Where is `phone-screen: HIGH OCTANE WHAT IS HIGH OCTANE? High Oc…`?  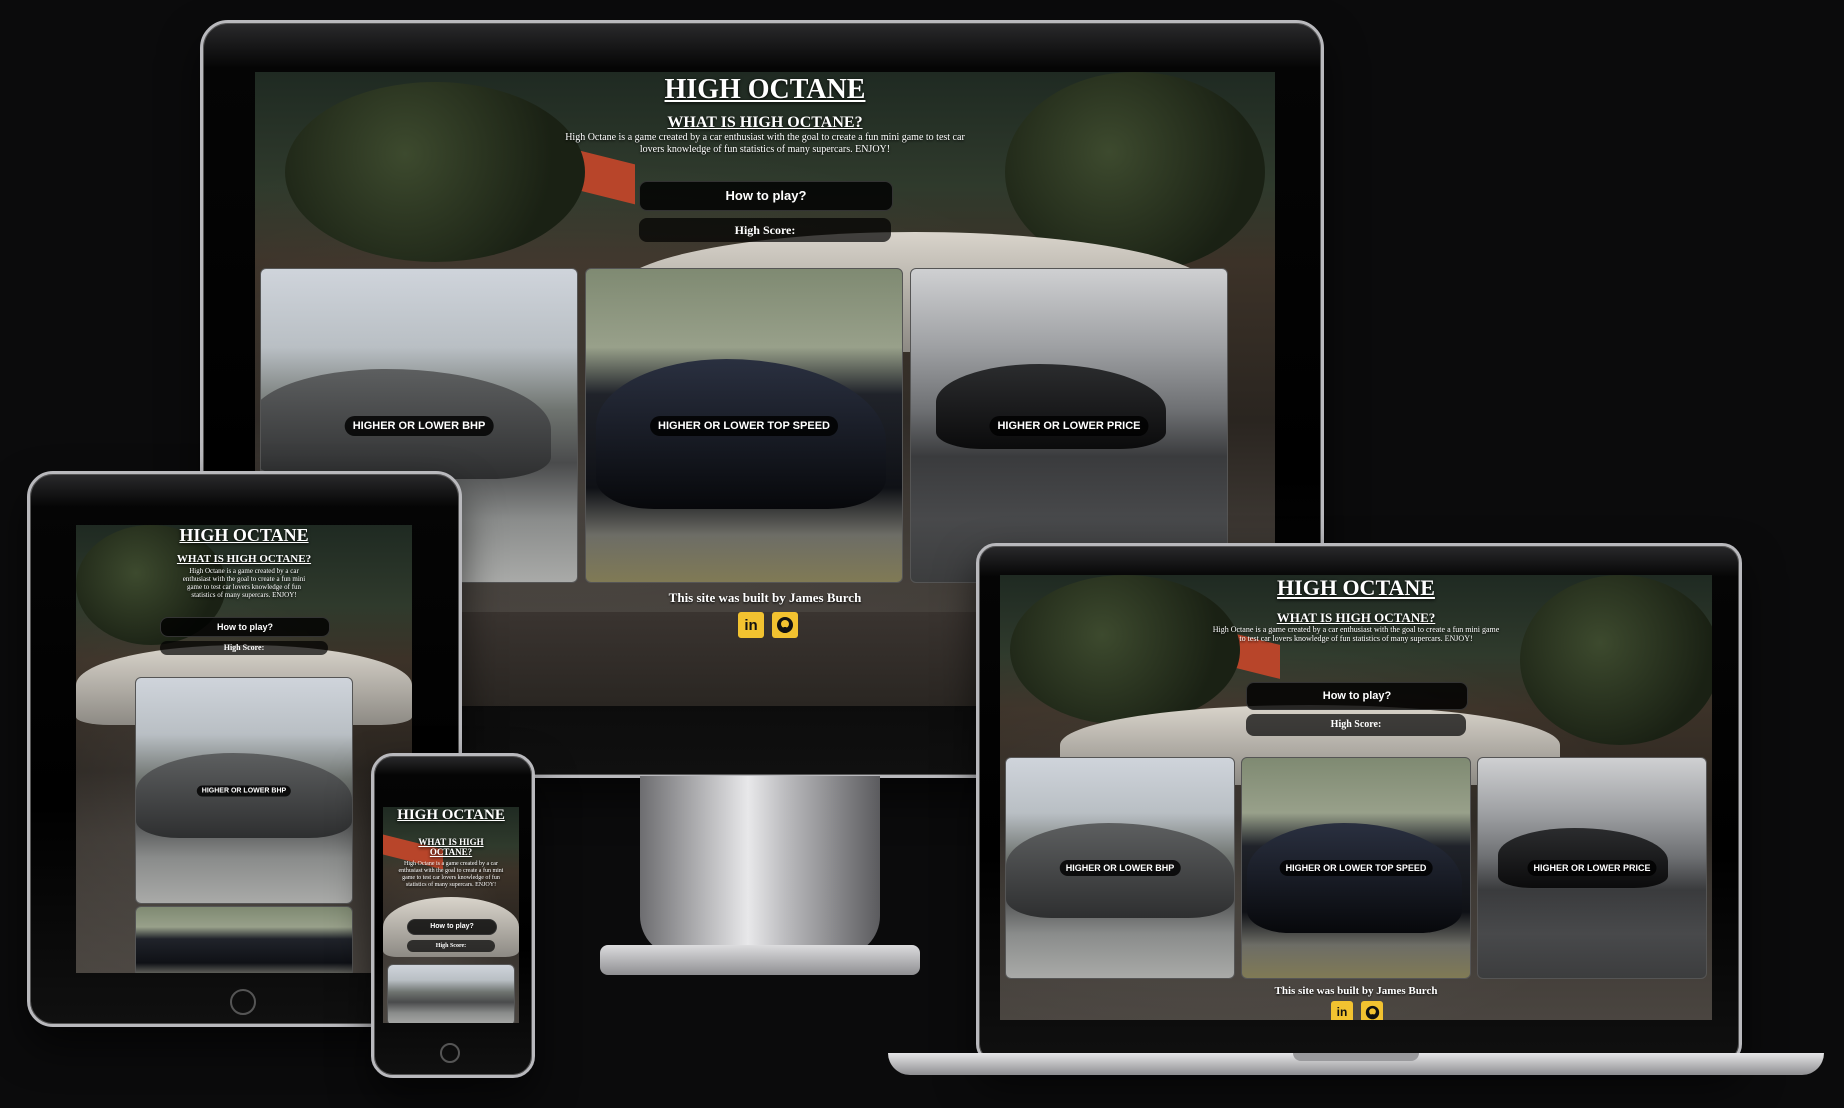
phone-screen: HIGH OCTANE WHAT IS HIGH OCTANE? High Oc… is located at coordinates (451, 915).